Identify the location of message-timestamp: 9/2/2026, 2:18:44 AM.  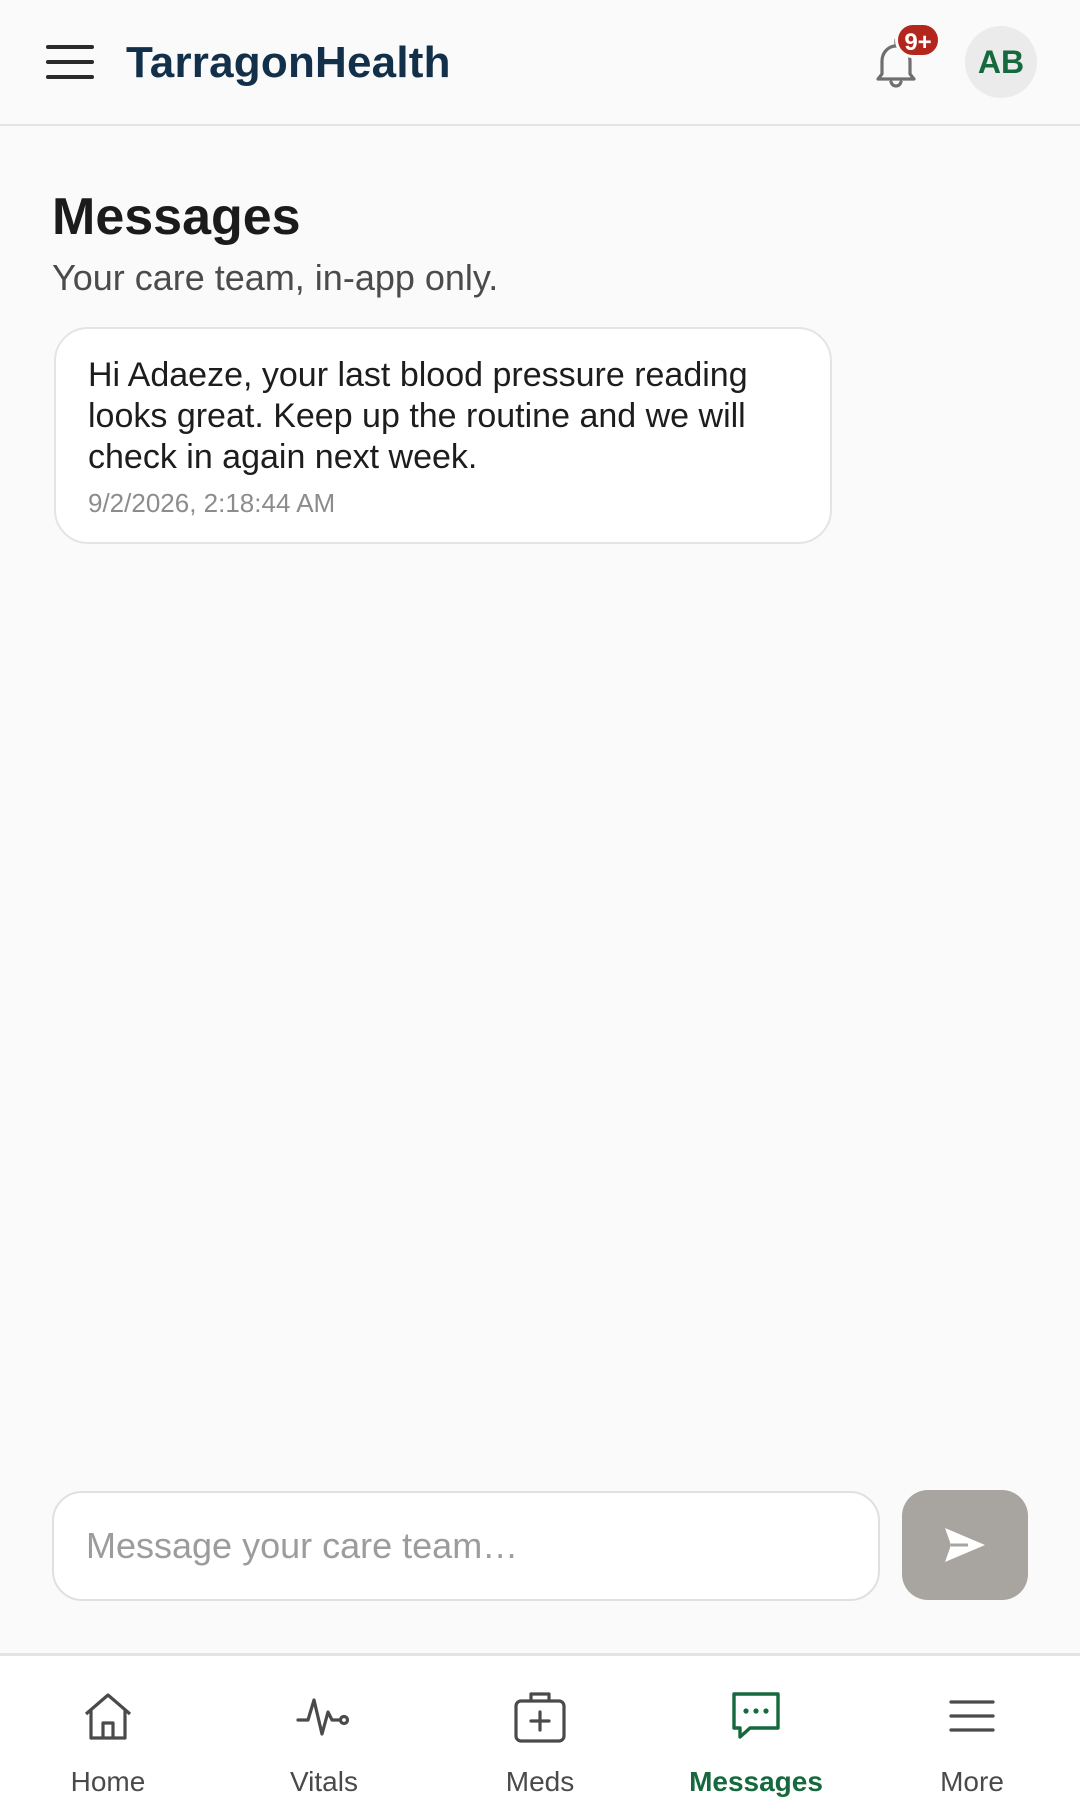
(212, 503).